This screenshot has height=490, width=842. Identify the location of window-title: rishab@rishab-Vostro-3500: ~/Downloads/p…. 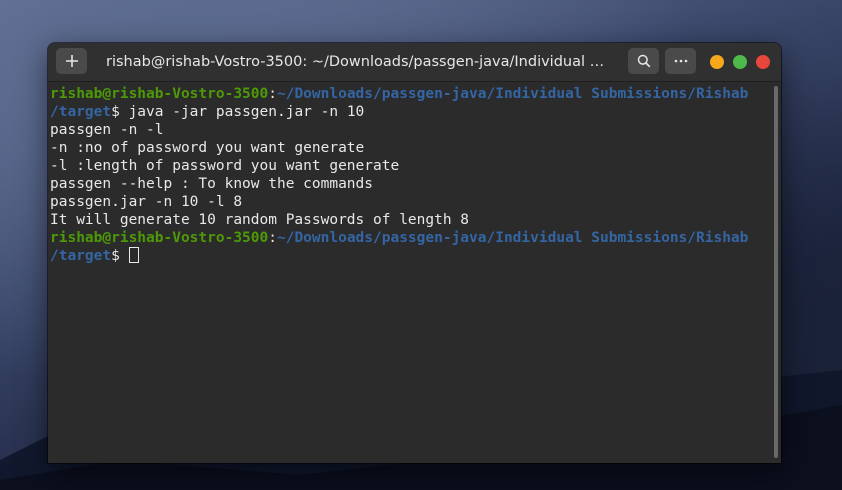
(358, 62).